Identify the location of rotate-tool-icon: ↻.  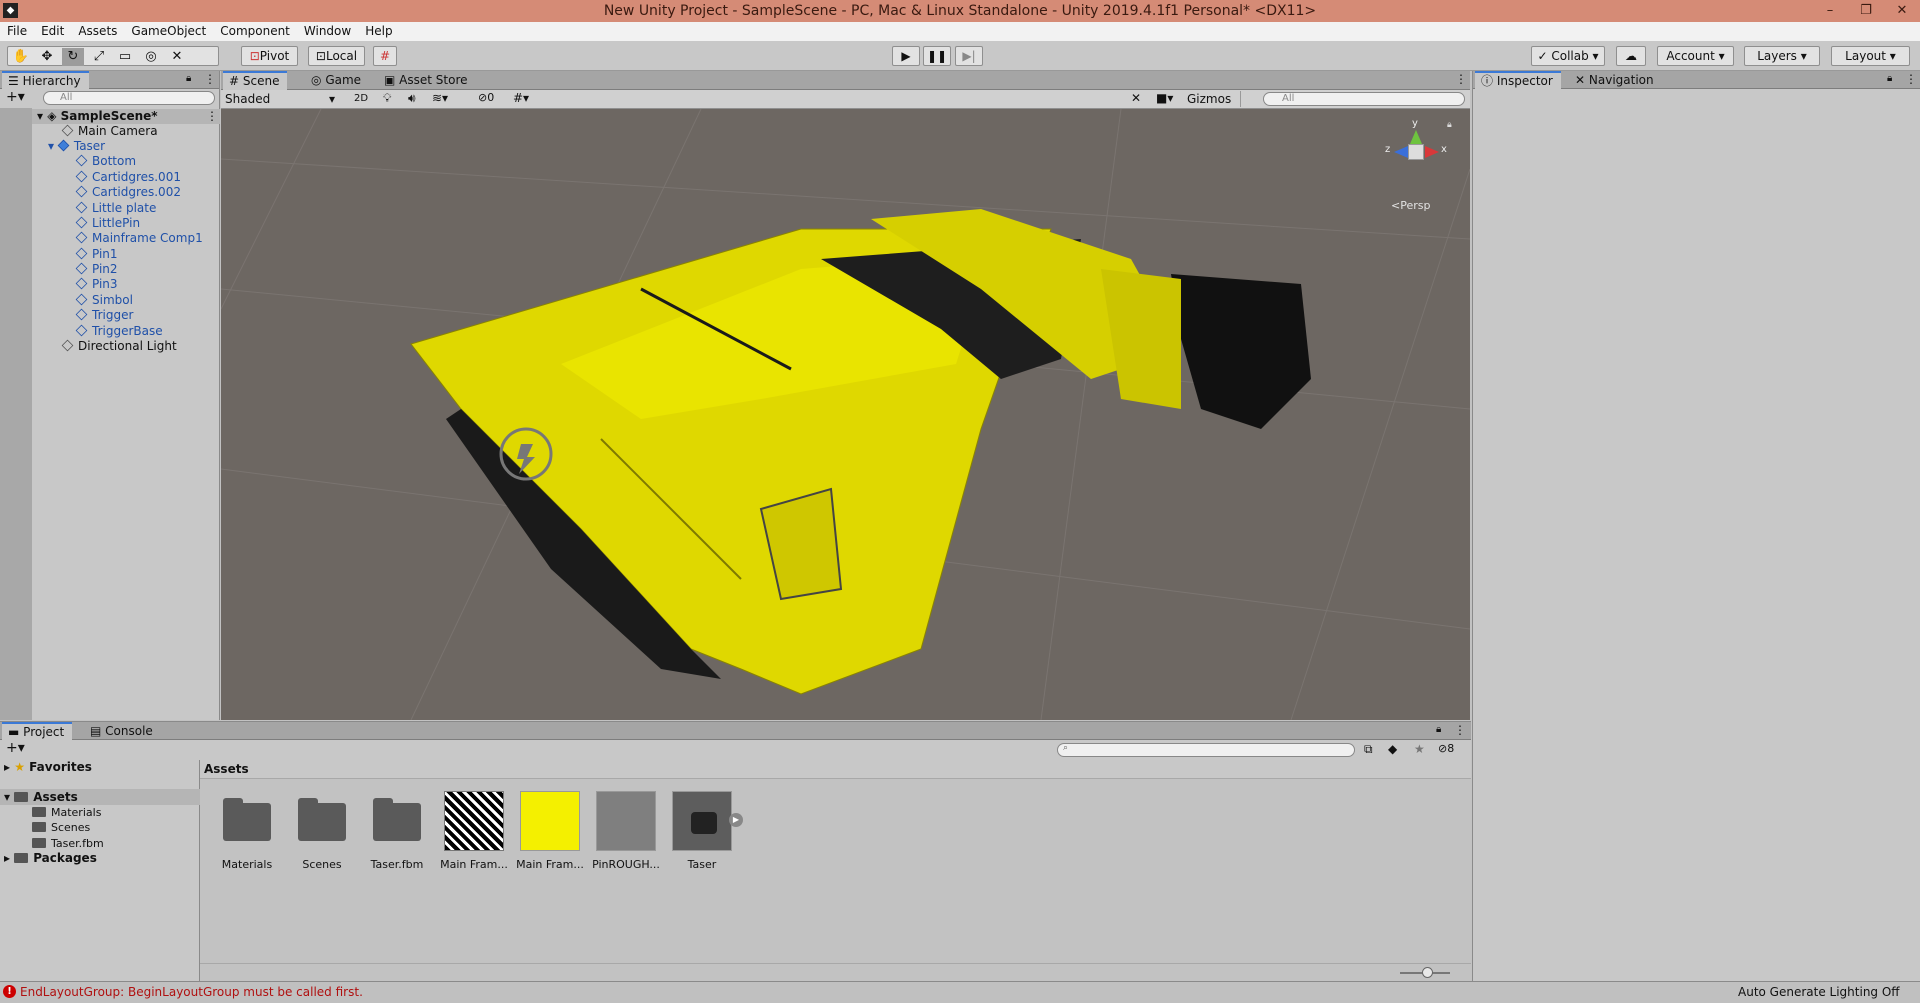
(73, 57).